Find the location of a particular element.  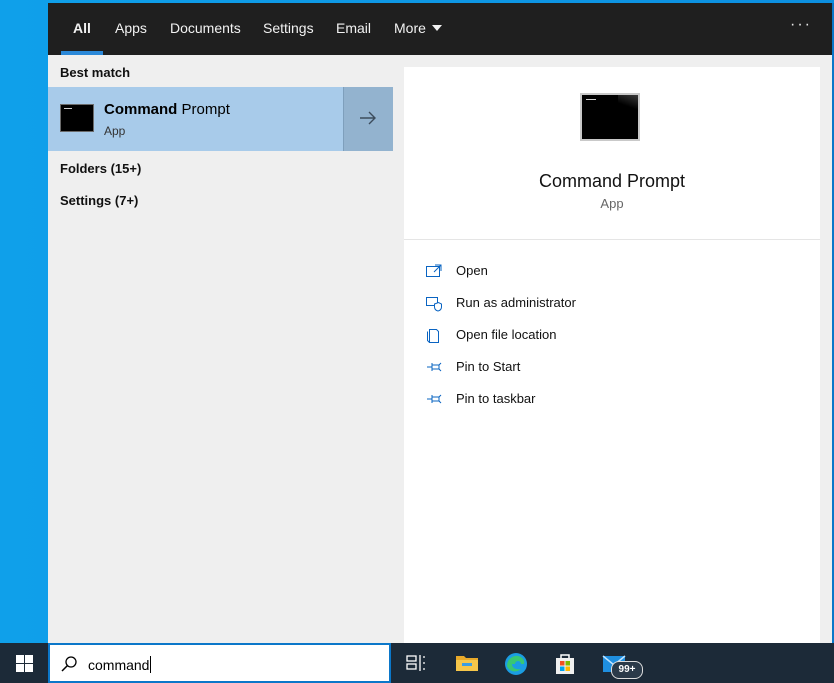

detail-subtitle: App is located at coordinates (612, 203).